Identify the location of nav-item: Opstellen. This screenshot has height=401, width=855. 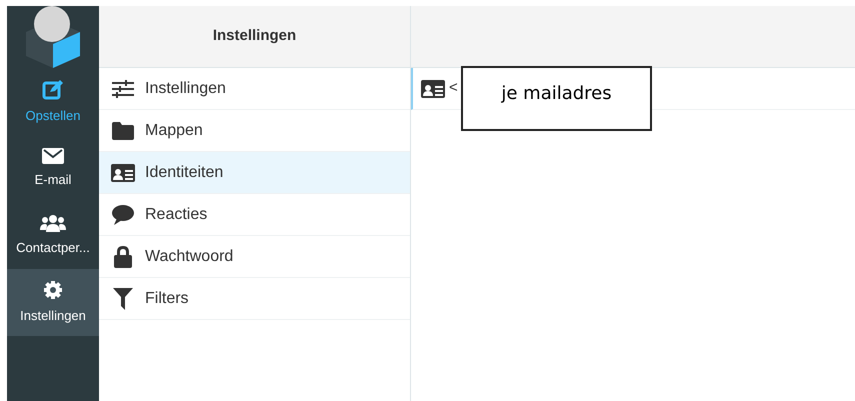
(53, 101).